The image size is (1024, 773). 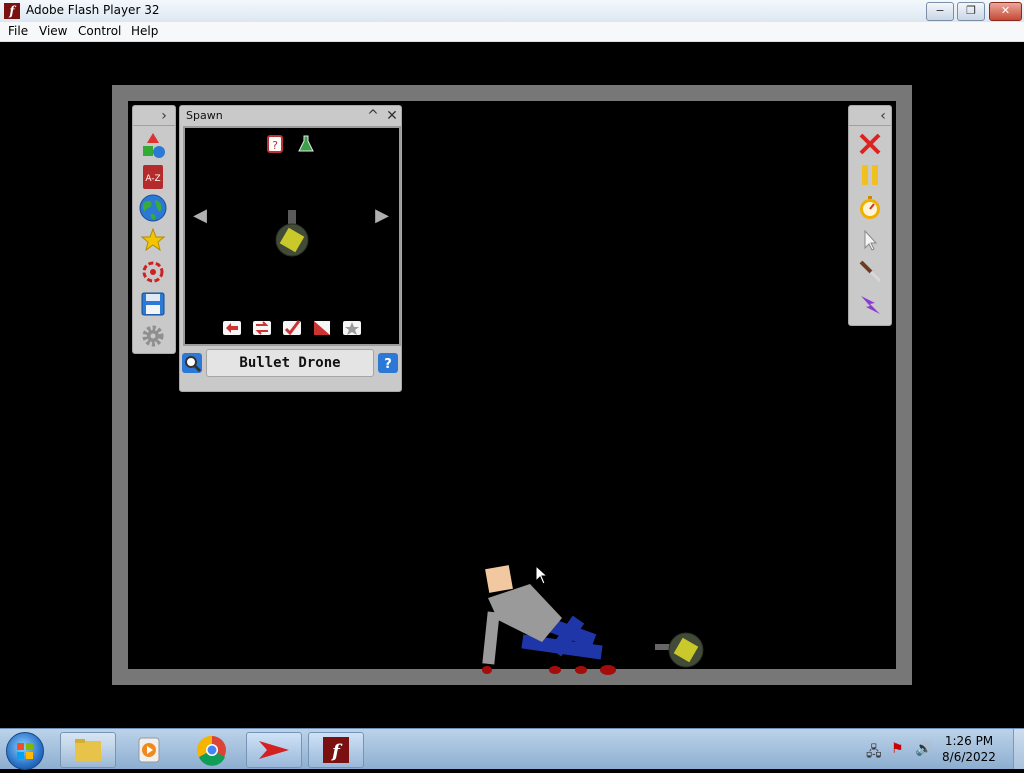 What do you see at coordinates (680, 650) in the screenshot?
I see `bullet-drone` at bounding box center [680, 650].